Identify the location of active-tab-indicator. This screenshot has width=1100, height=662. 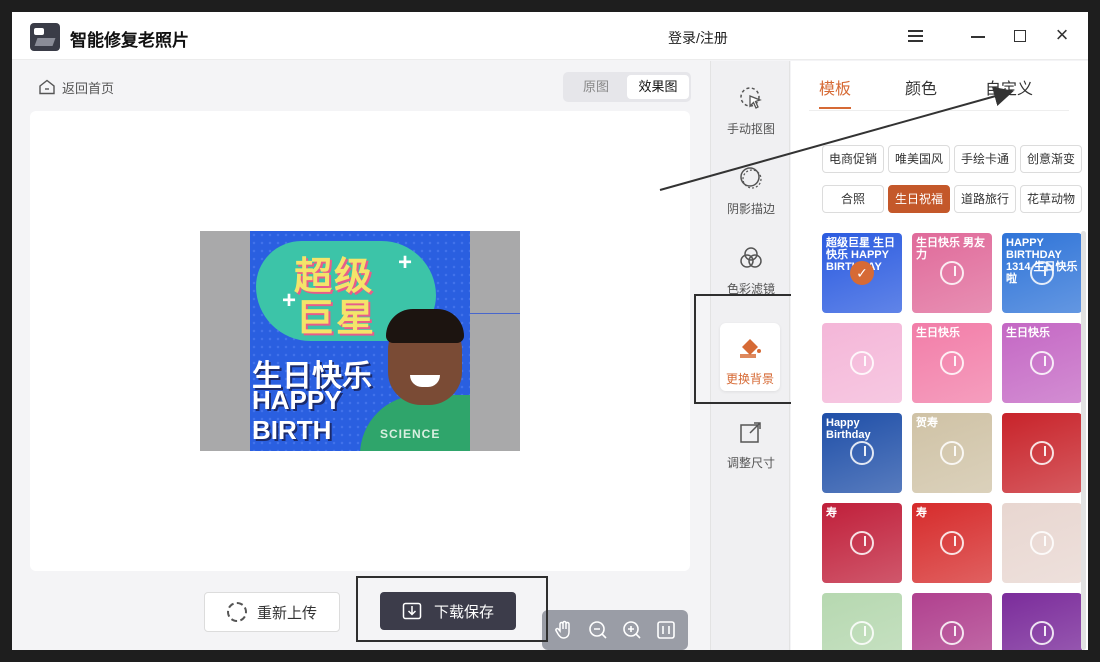
(835, 108).